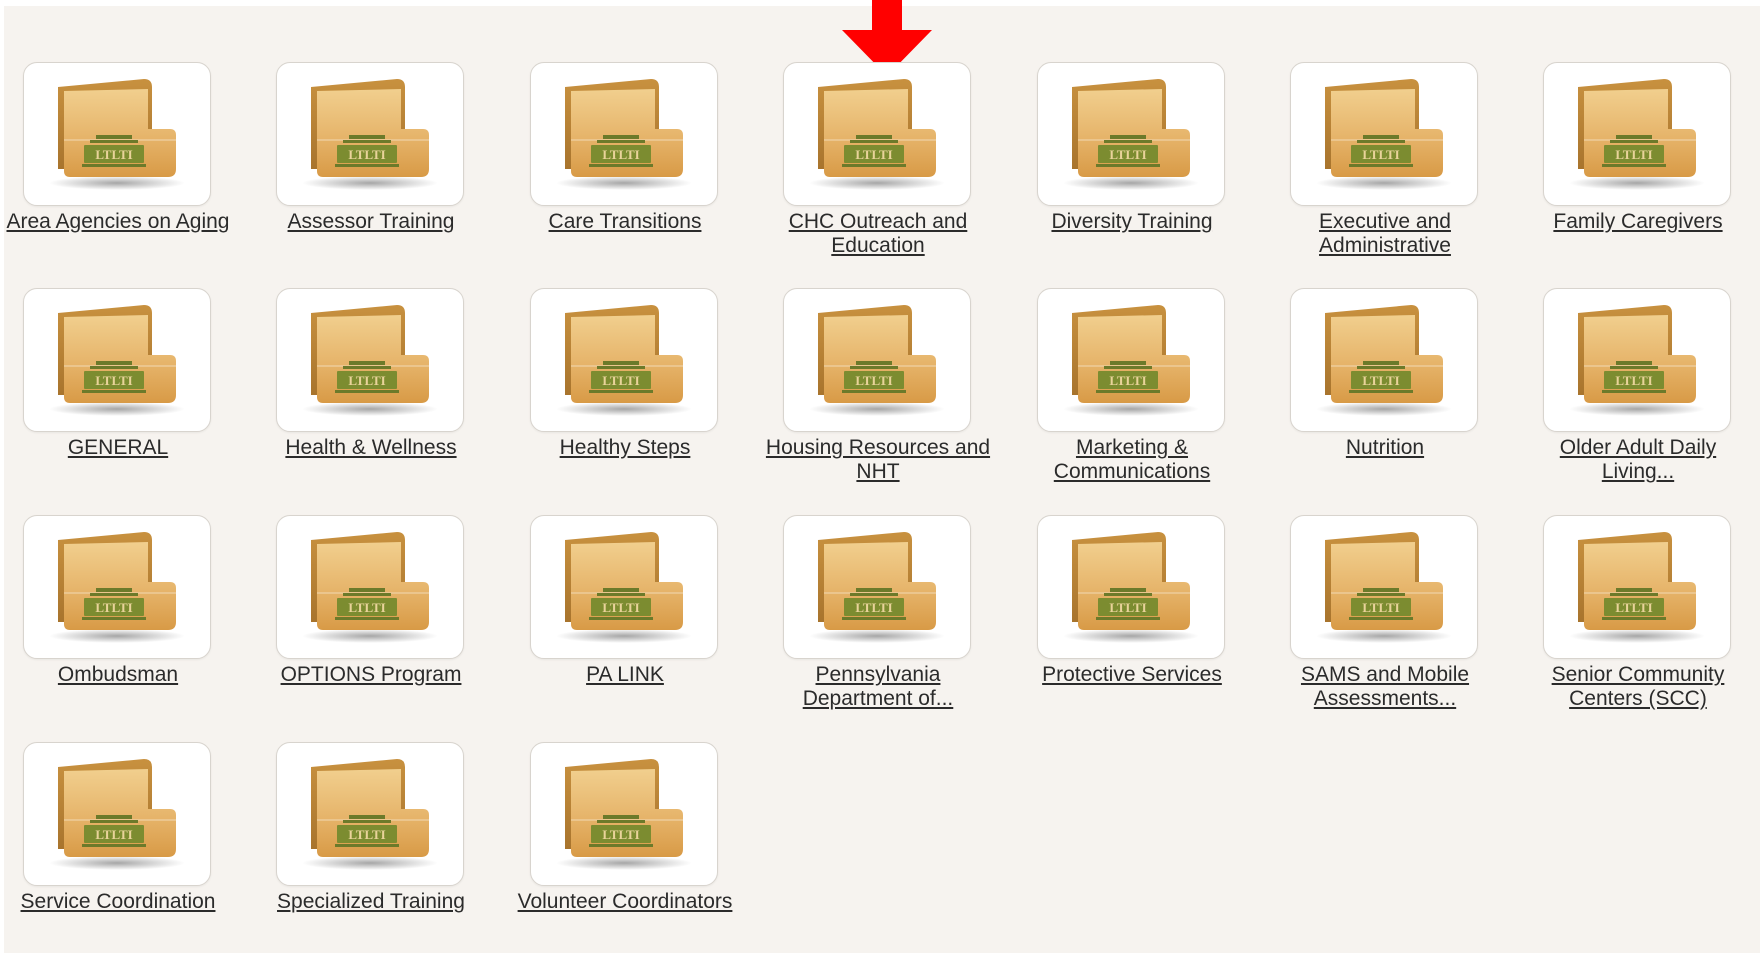 Image resolution: width=1760 pixels, height=962 pixels. I want to click on folder-tile: LTLTI Service Coordination, so click(118, 852).